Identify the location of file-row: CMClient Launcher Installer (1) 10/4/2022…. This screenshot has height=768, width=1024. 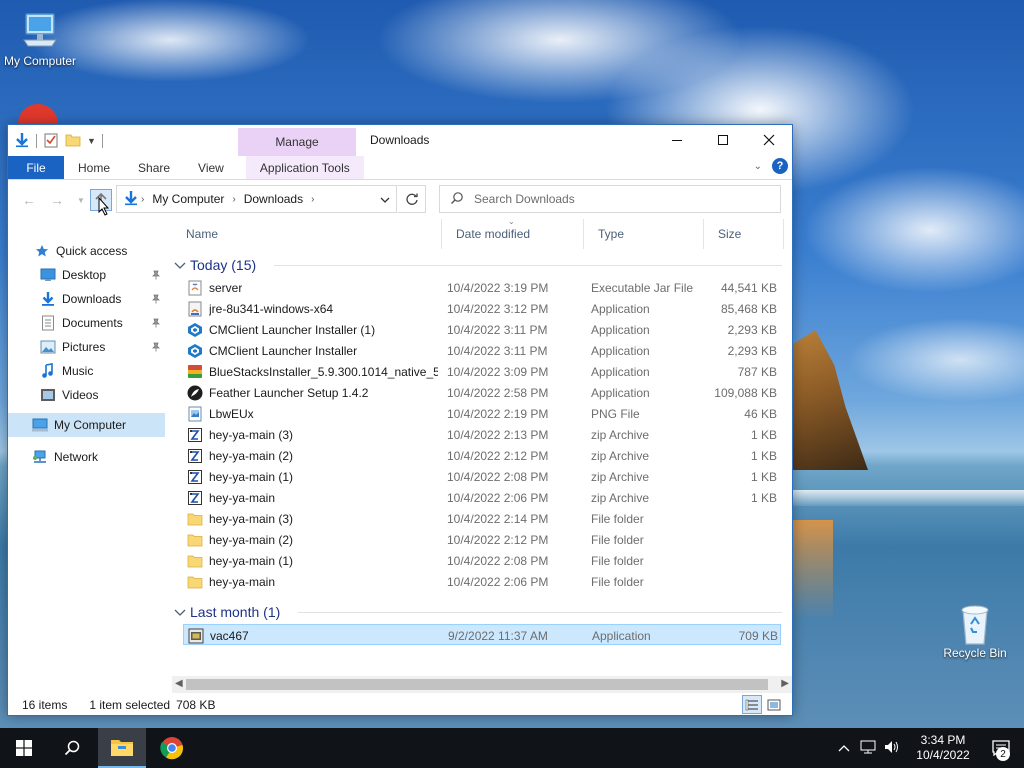
(482, 329).